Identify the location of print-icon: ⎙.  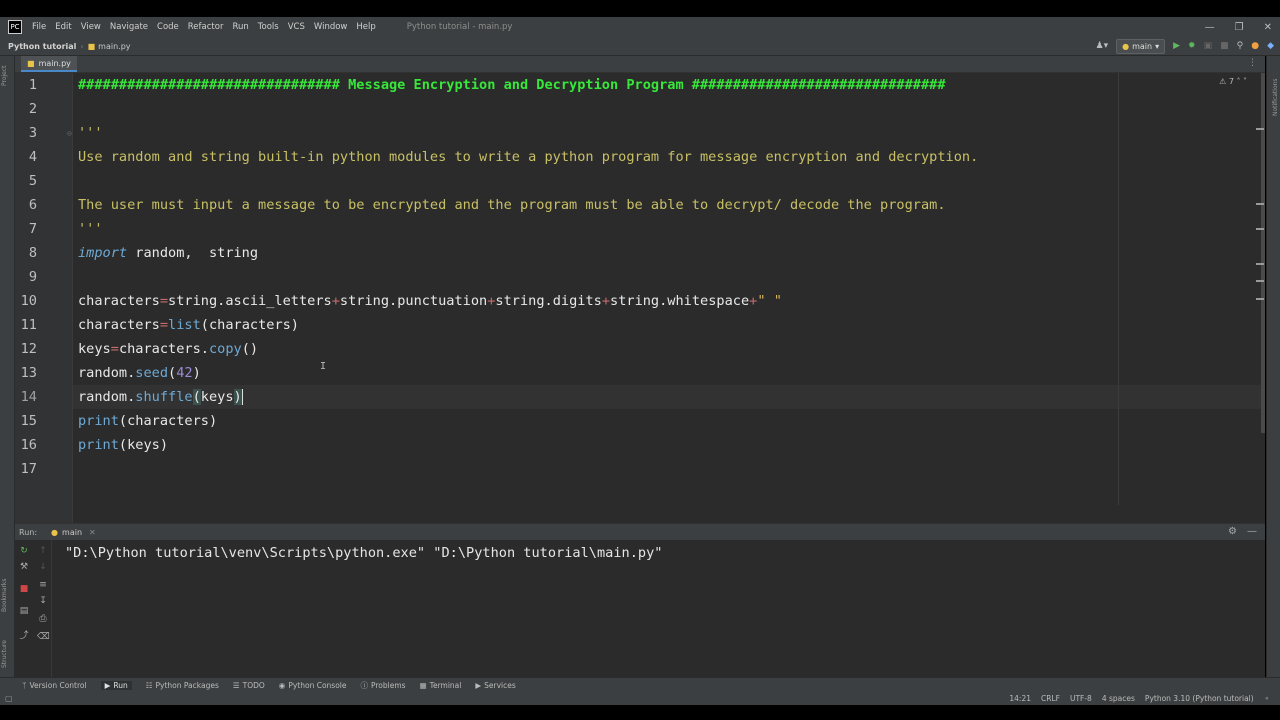
(43, 619).